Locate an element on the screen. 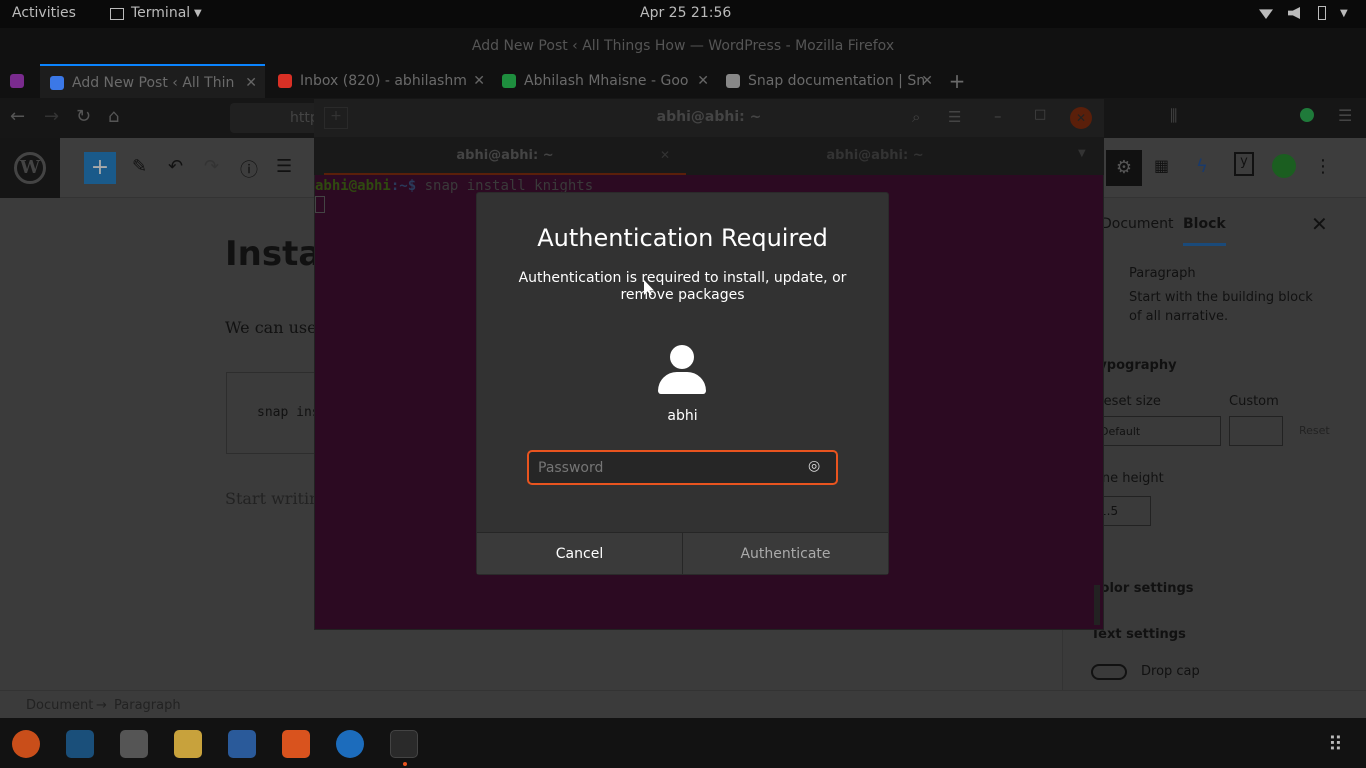  rhythmbox-icon is located at coordinates (188, 744).